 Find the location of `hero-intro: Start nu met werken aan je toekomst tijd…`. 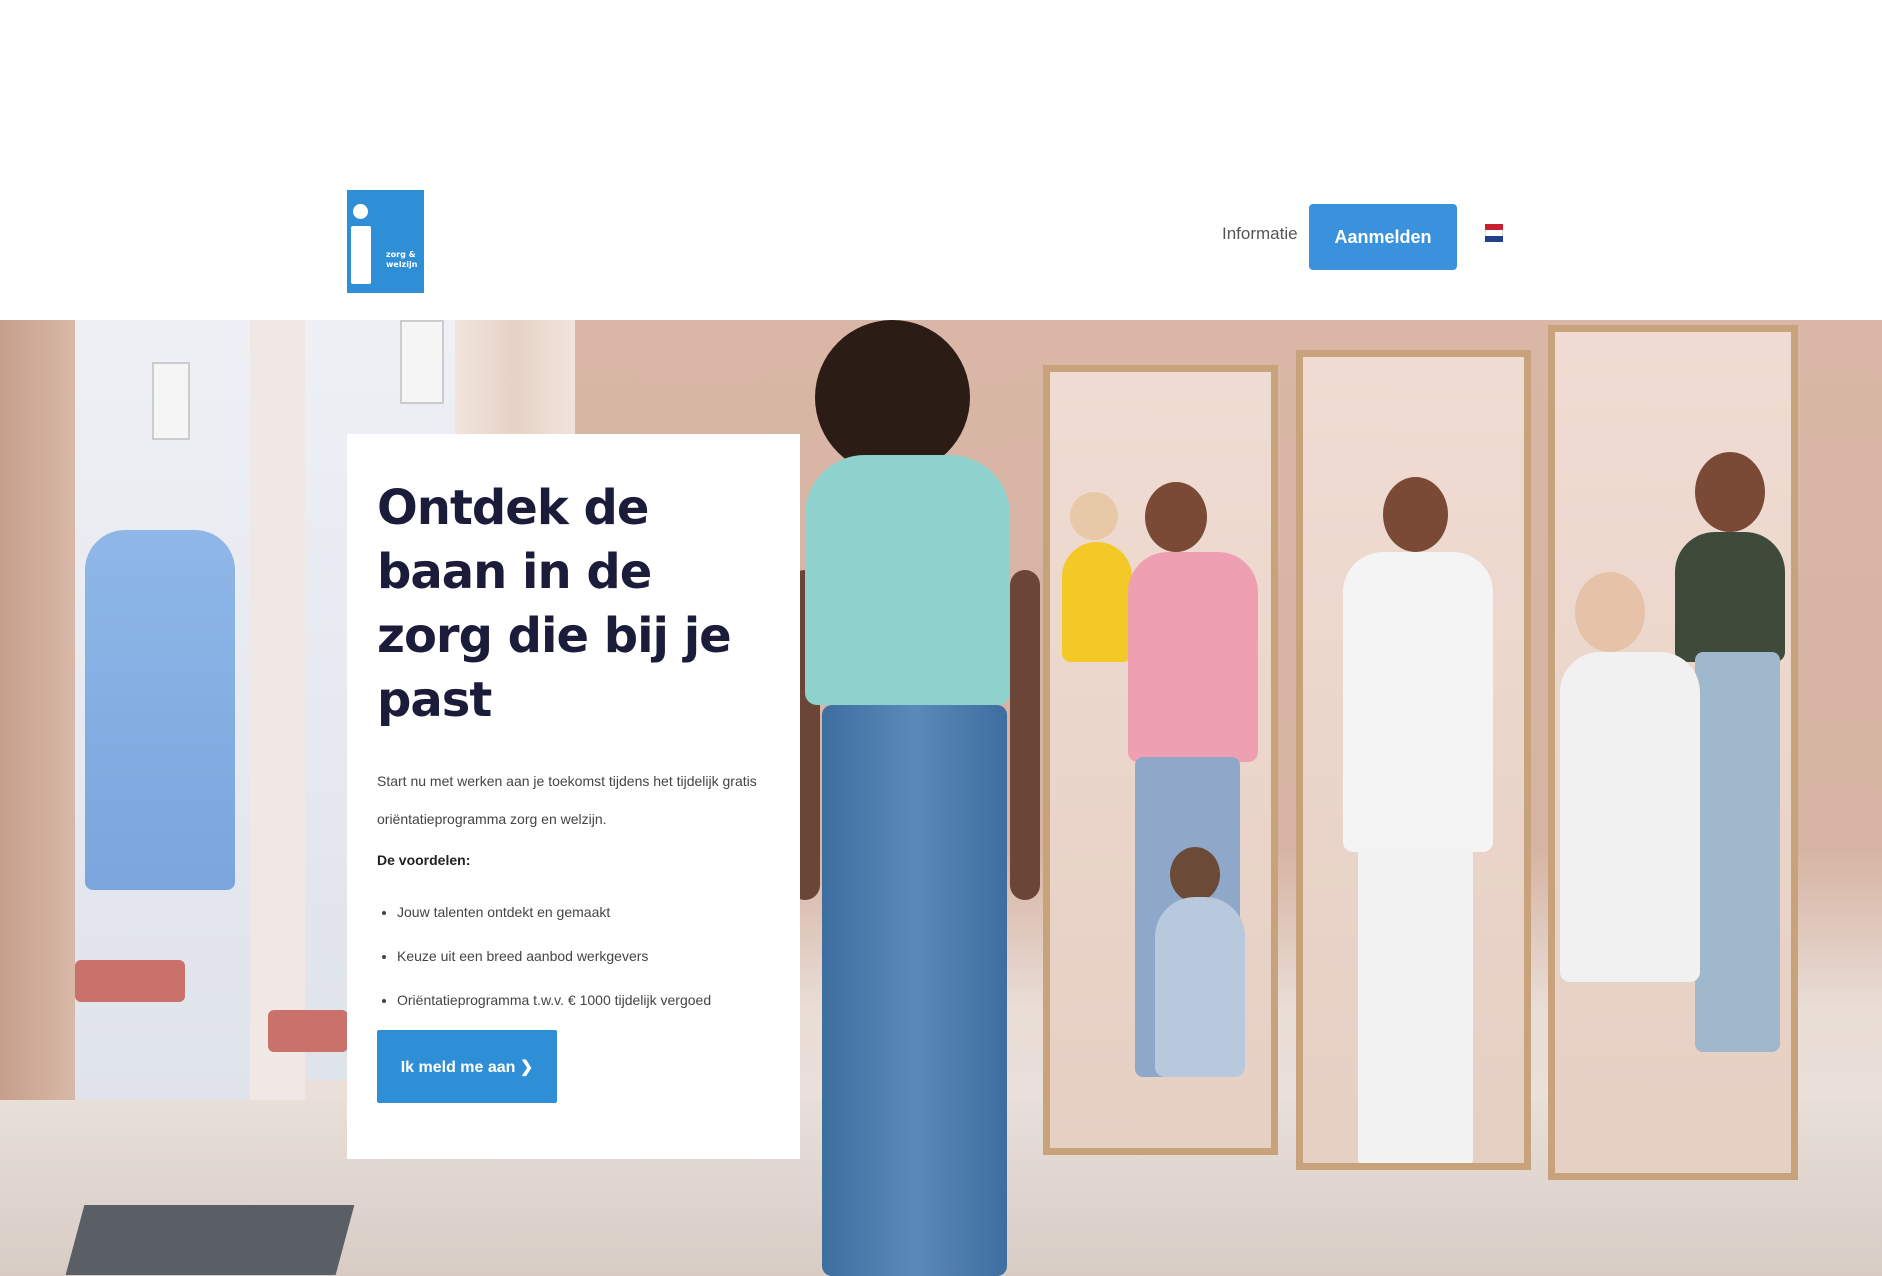

hero-intro: Start nu met werken aan je toekomst tijd… is located at coordinates (567, 800).